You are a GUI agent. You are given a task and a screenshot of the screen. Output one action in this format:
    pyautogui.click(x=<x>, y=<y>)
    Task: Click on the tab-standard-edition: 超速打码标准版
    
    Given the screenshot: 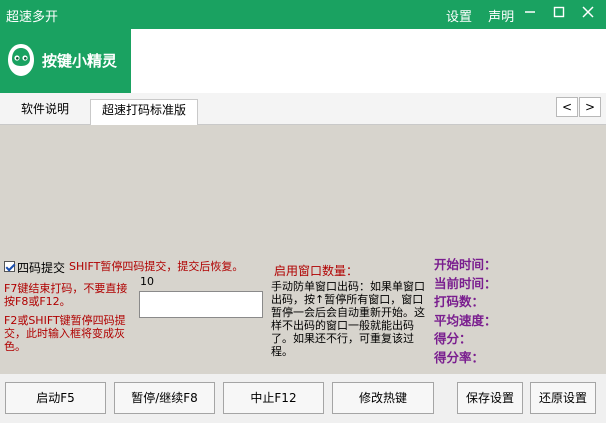 What is the action you would take?
    pyautogui.click(x=144, y=112)
    